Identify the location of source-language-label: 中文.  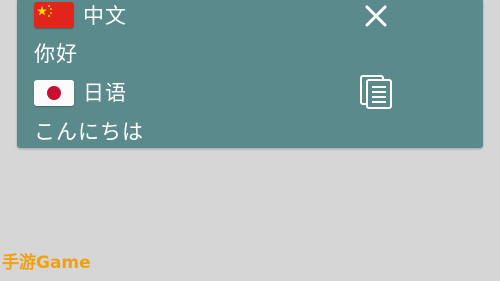
(105, 16).